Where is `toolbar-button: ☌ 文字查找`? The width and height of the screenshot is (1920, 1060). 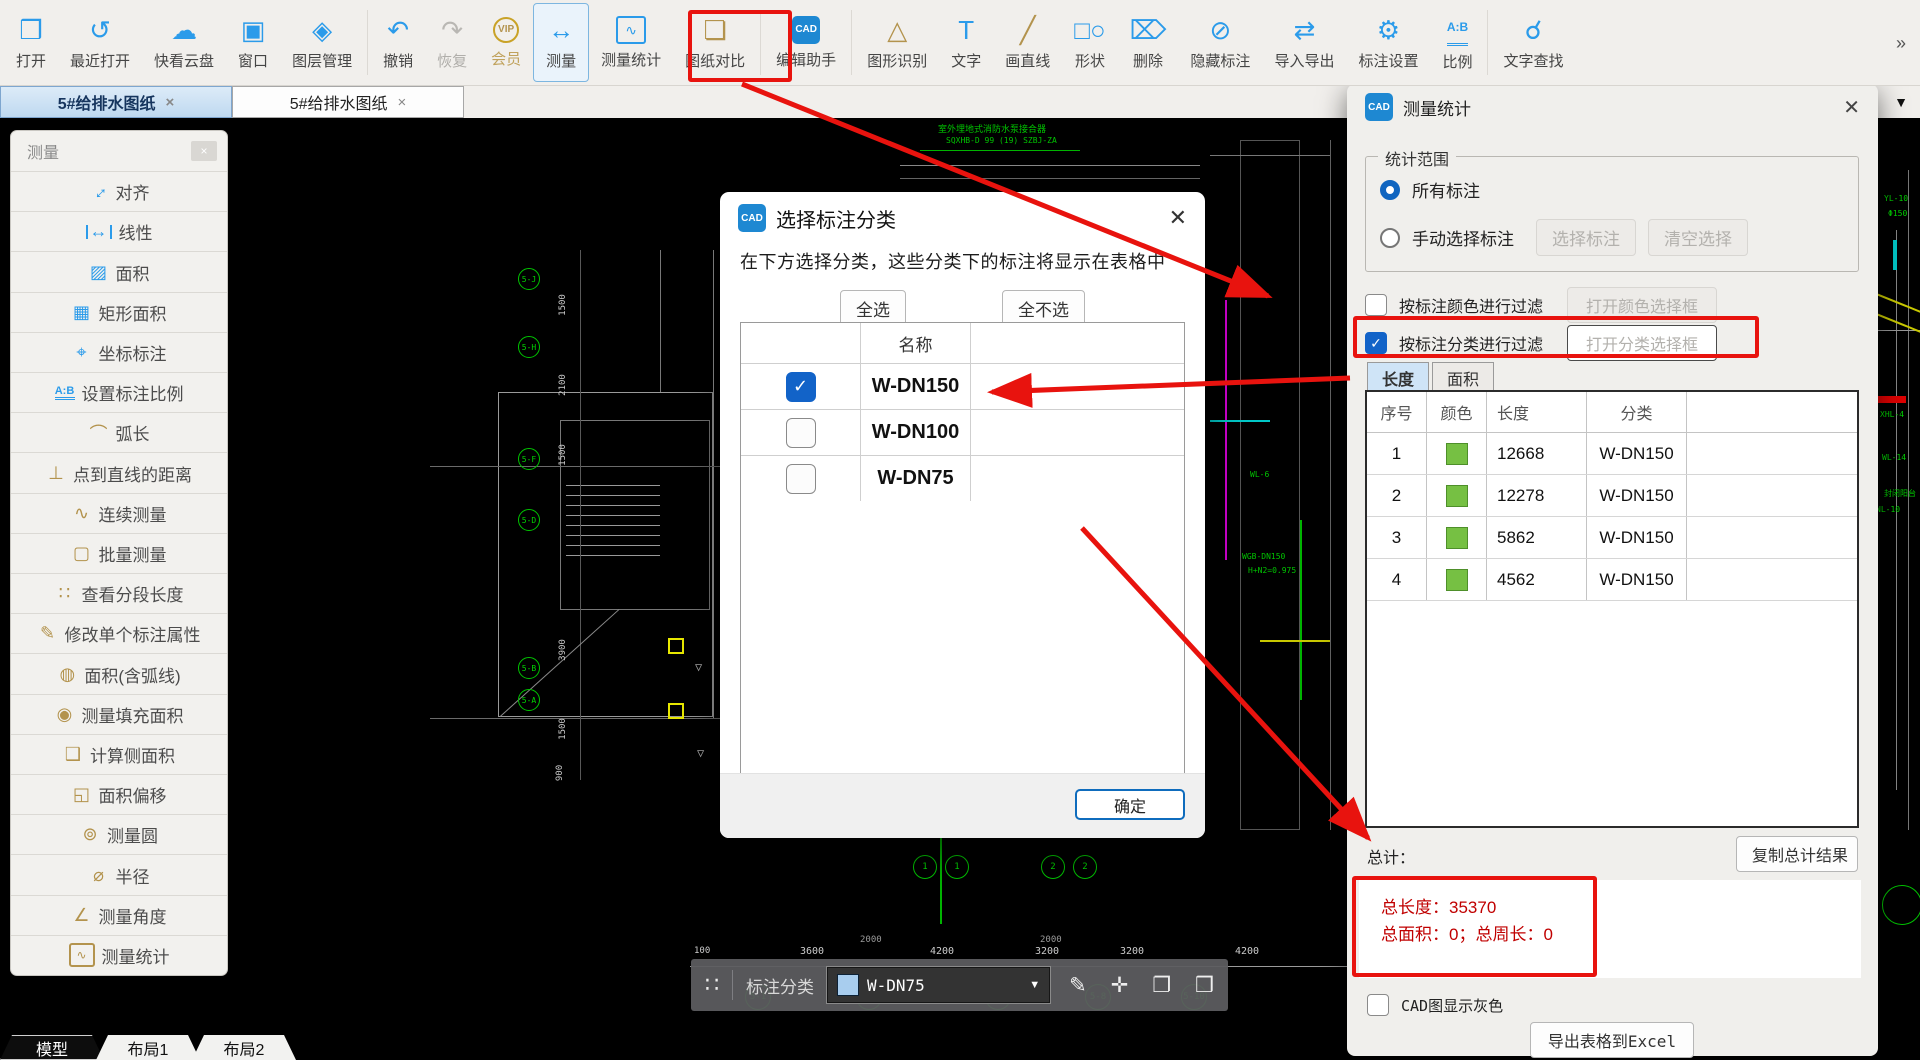
toolbar-button: ☌ 文字查找 is located at coordinates (1533, 42).